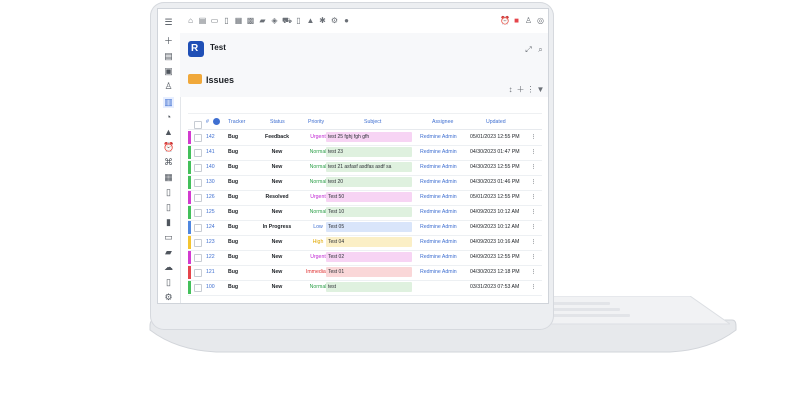 The image size is (800, 404). Describe the element at coordinates (369, 287) in the screenshot. I see `issue-subject: test` at that location.